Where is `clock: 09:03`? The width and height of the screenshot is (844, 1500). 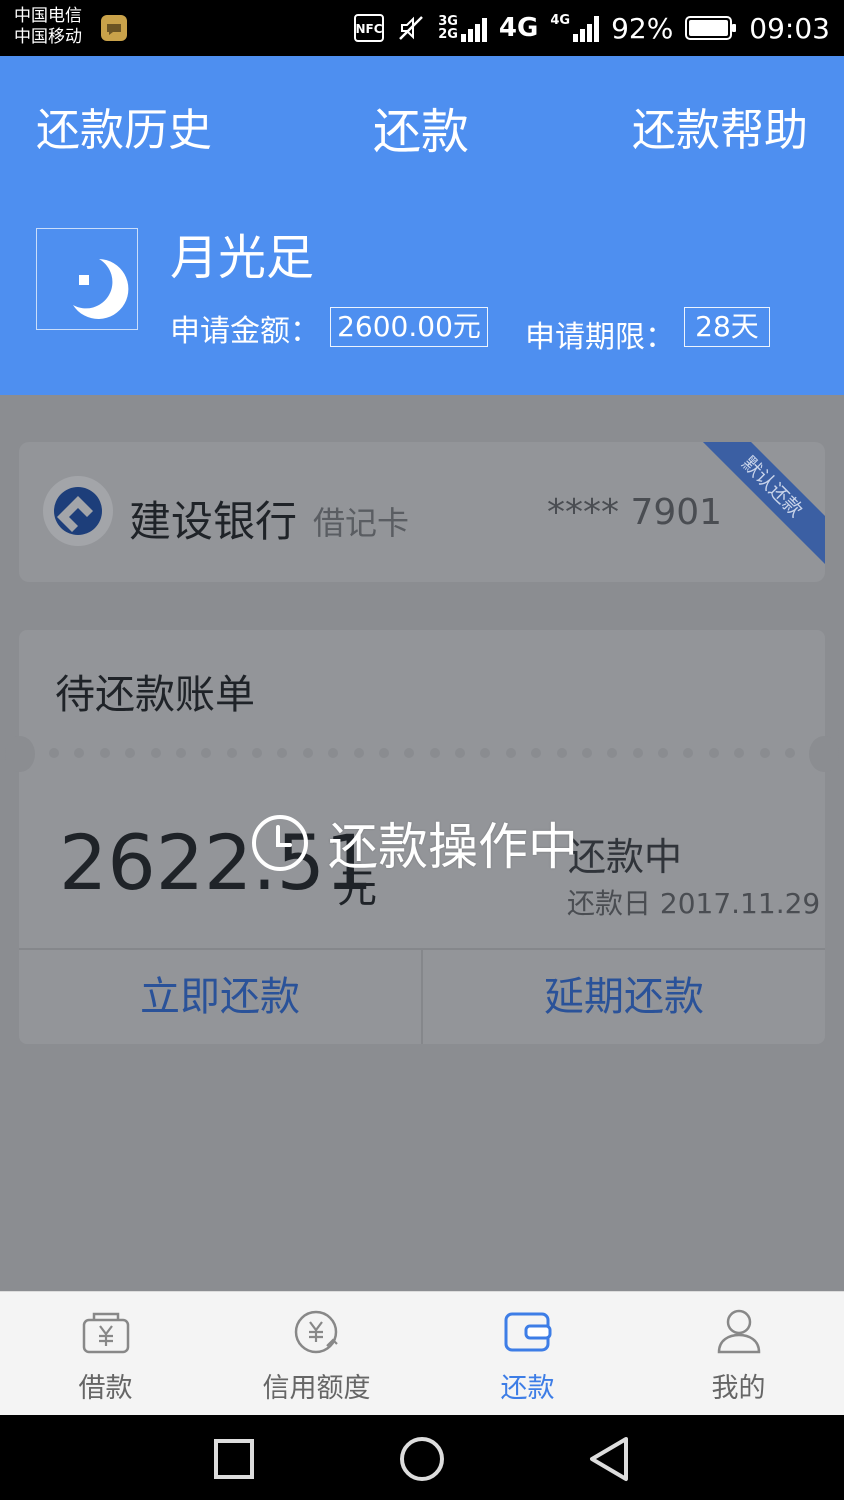 clock: 09:03 is located at coordinates (789, 28).